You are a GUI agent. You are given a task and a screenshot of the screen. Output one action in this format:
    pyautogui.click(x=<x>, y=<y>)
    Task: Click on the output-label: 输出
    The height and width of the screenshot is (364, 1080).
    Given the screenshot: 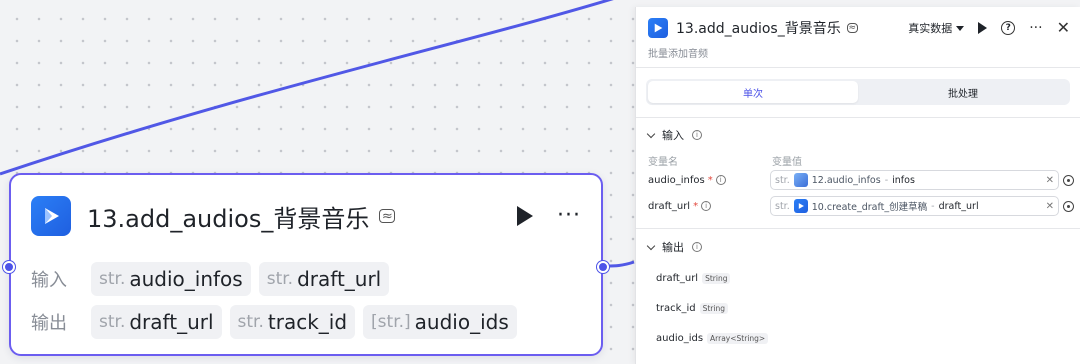 What is the action you would take?
    pyautogui.click(x=49, y=323)
    